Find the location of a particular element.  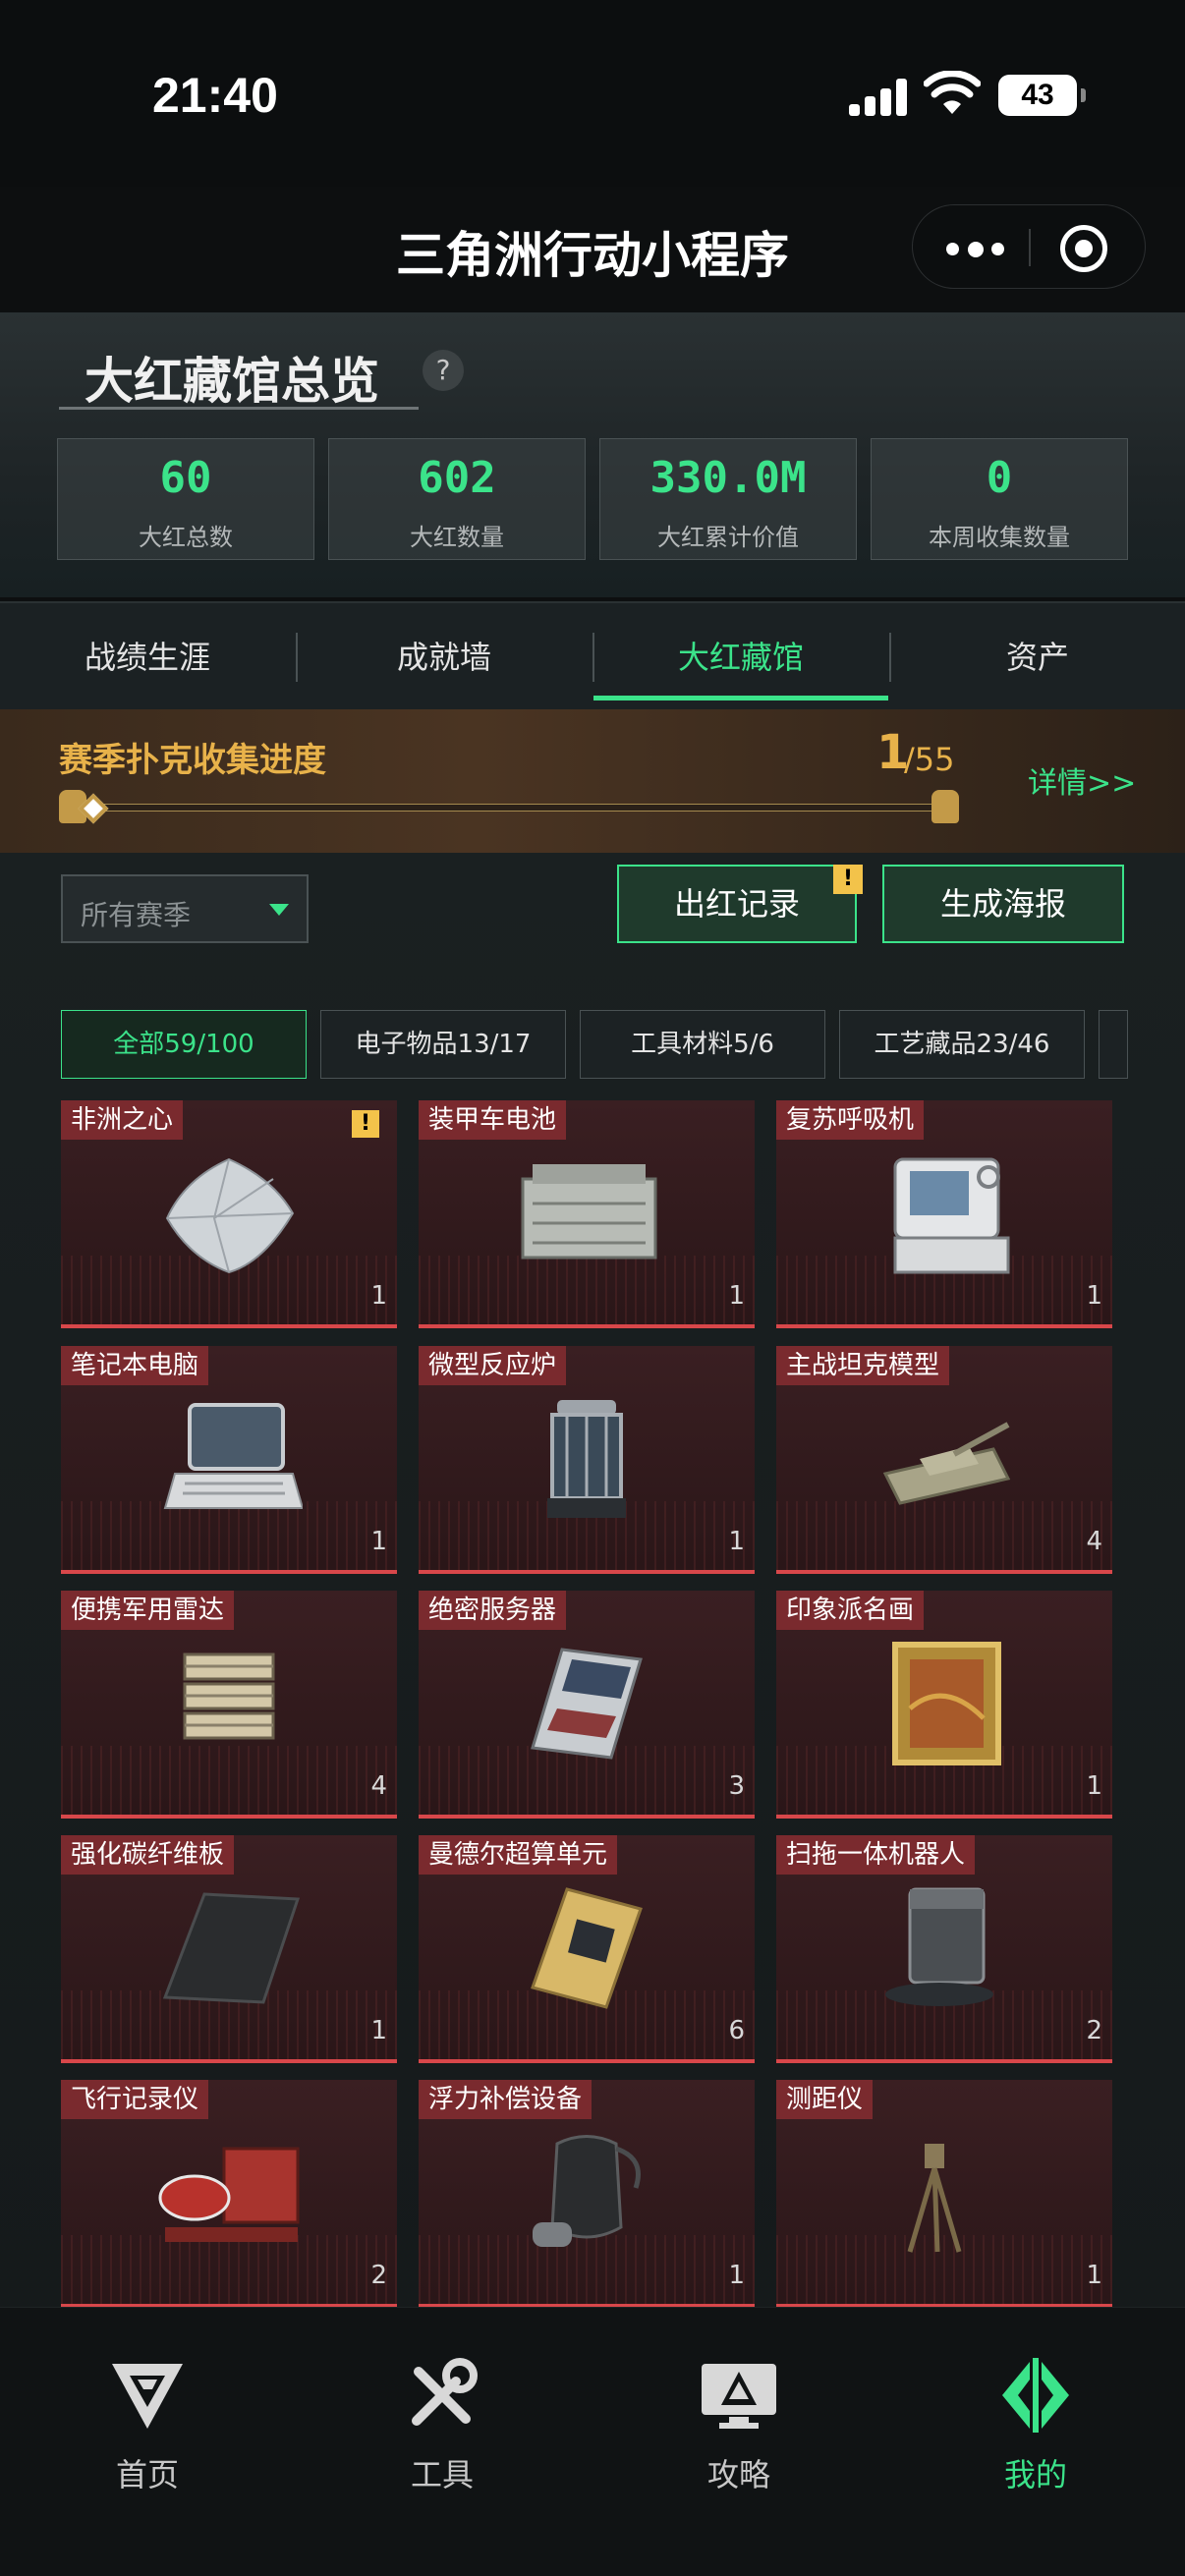

item-card: 强化碳纤维板 1 is located at coordinates (229, 1949).